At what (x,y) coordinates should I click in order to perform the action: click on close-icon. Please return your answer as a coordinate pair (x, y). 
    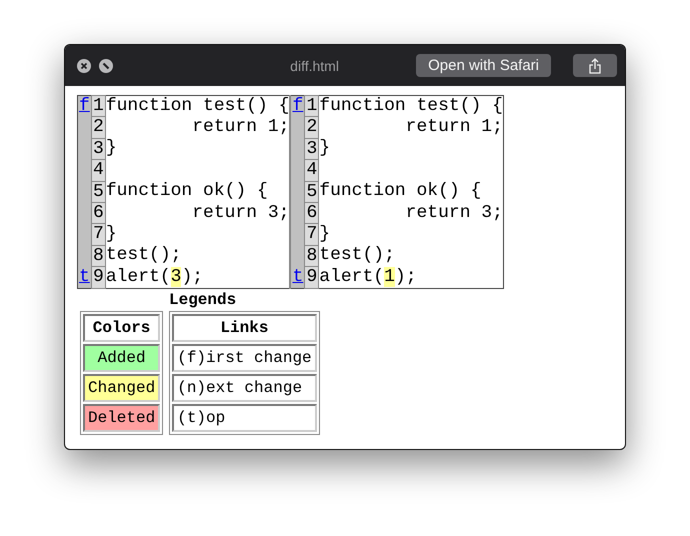
    Looking at the image, I should click on (84, 65).